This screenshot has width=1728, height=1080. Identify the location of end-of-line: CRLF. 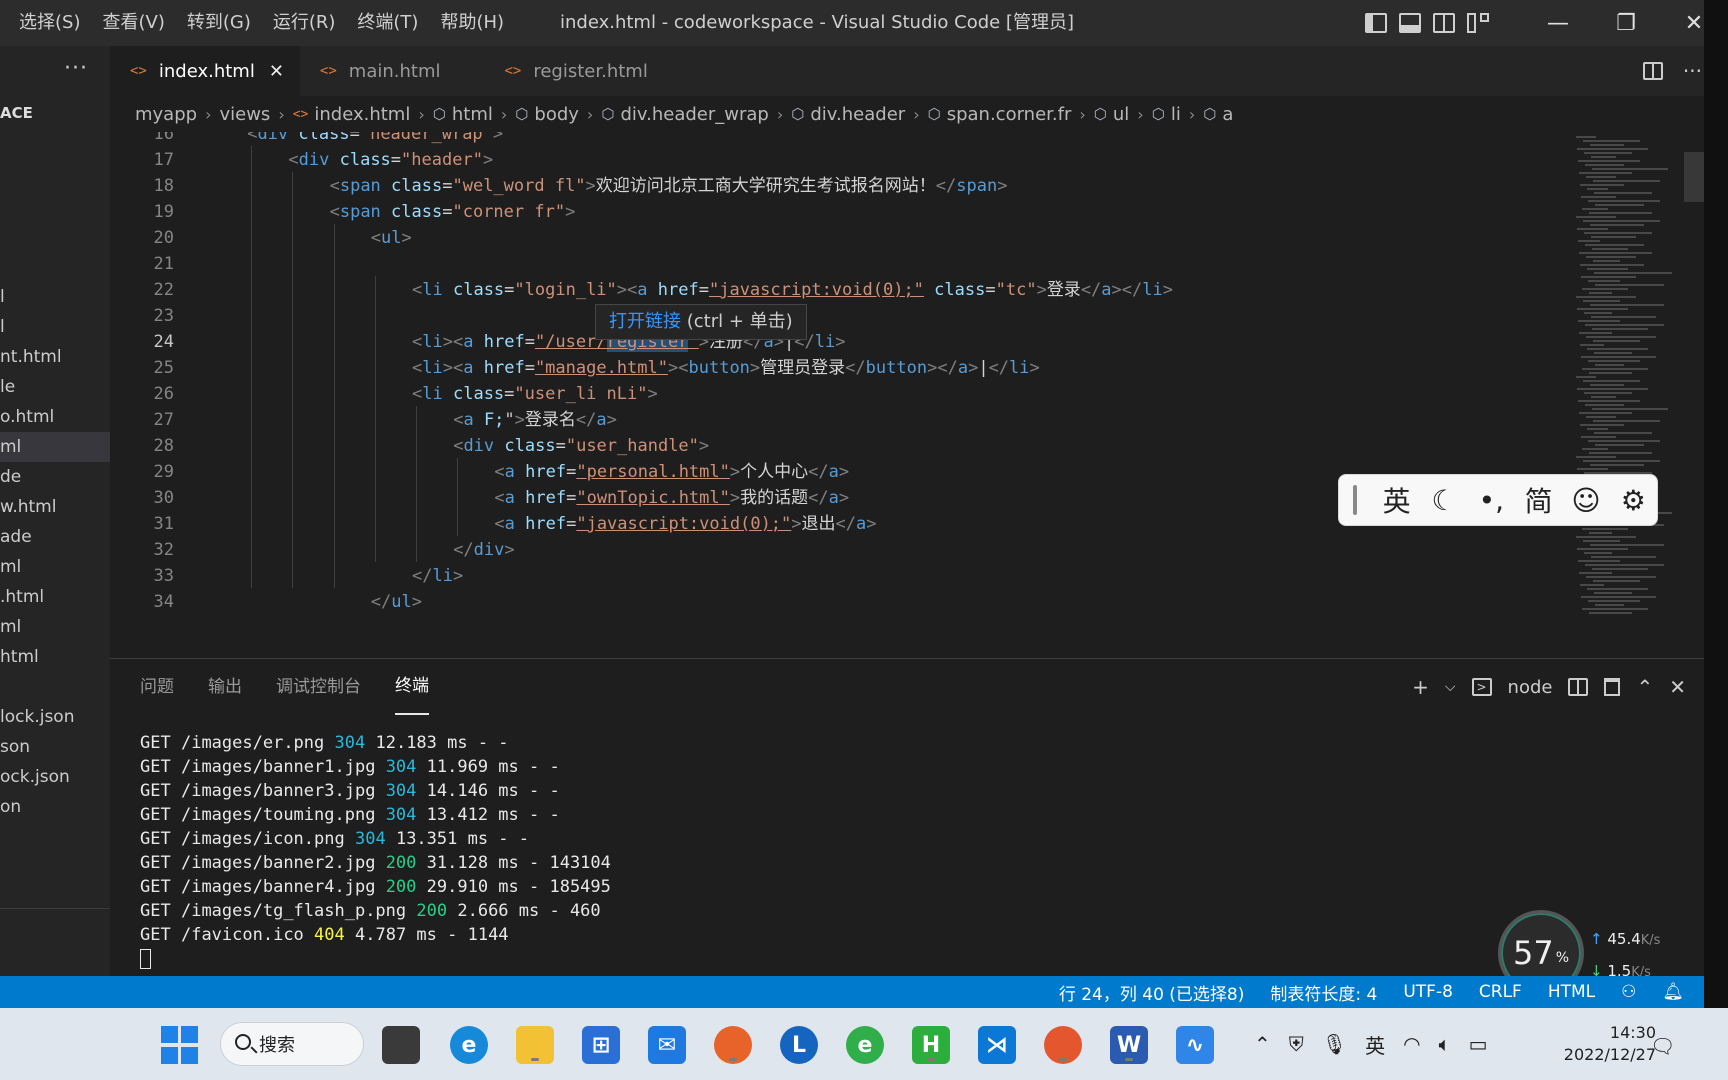
(1500, 992).